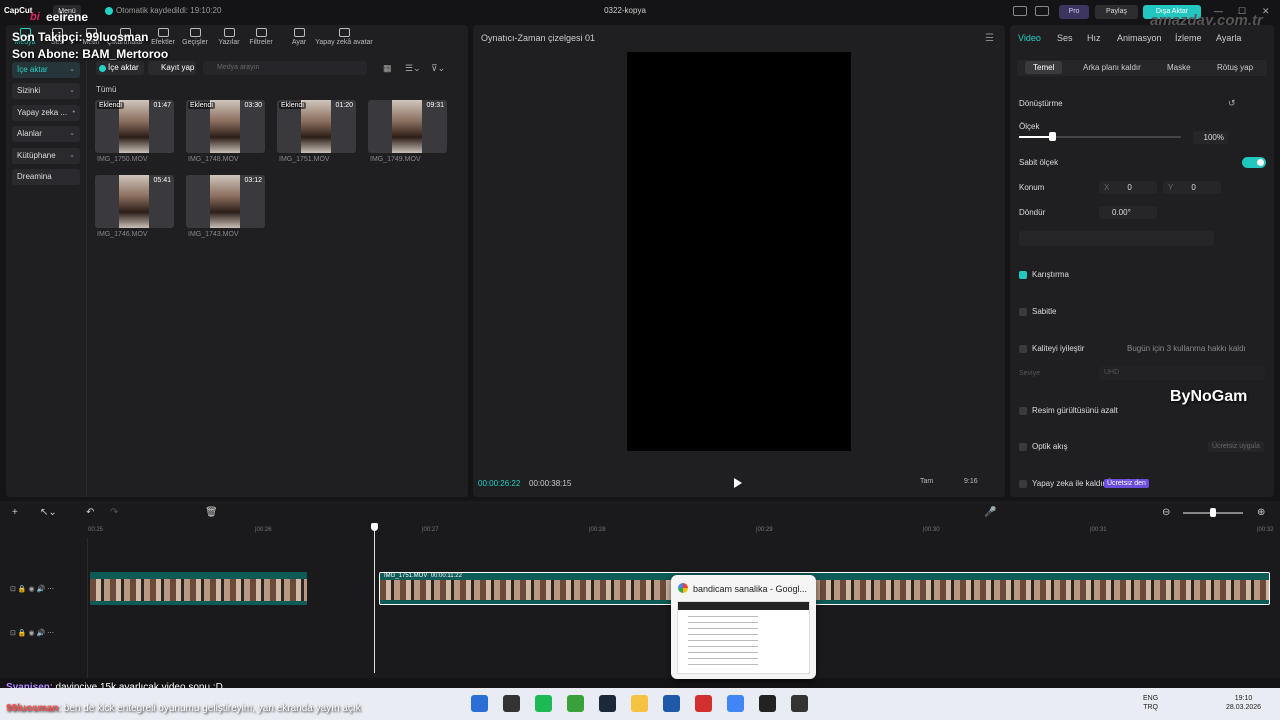 The image size is (1280, 720). What do you see at coordinates (1213, 512) in the screenshot?
I see `zoom-knob` at bounding box center [1213, 512].